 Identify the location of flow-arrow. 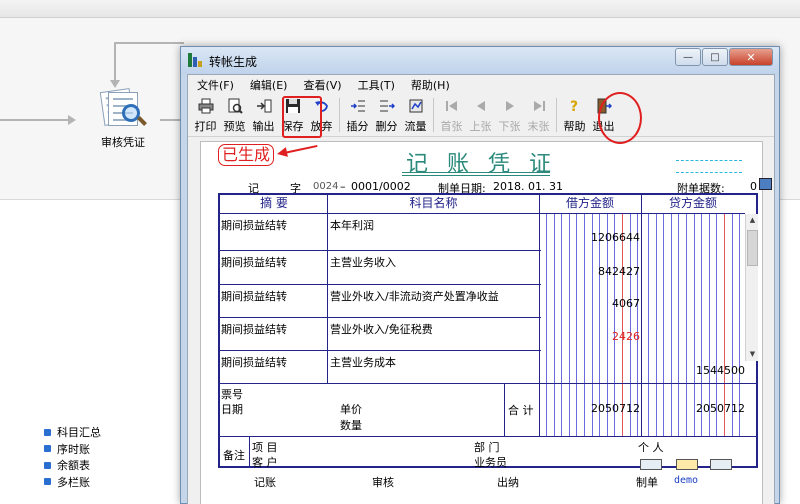
(72, 120).